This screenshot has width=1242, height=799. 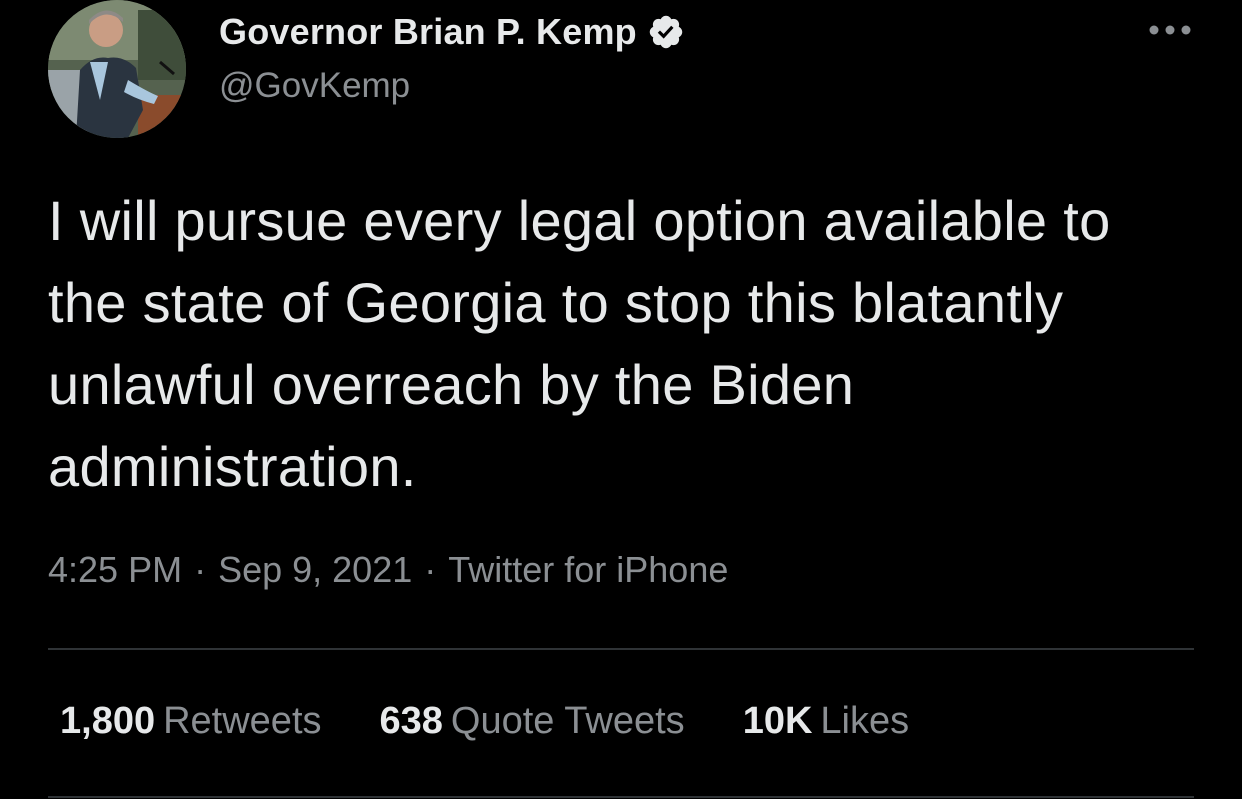 I want to click on retweets-label: Retweets, so click(x=242, y=721).